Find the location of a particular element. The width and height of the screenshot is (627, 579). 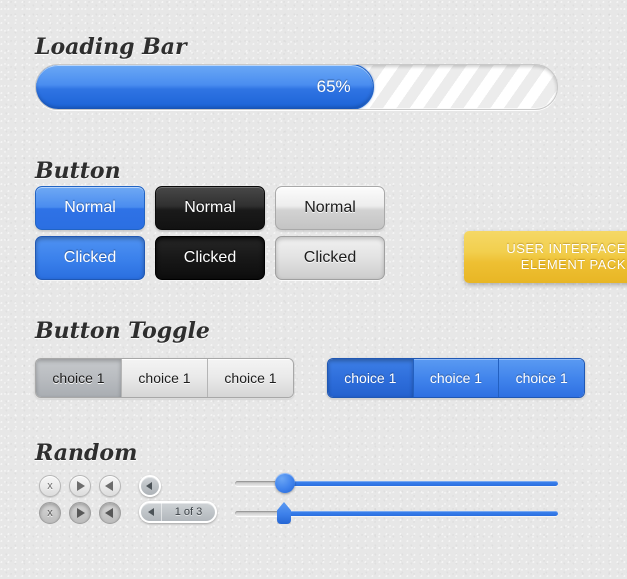

toggle-group-gray: choice 1 choice 1 choice 1 is located at coordinates (164, 378).